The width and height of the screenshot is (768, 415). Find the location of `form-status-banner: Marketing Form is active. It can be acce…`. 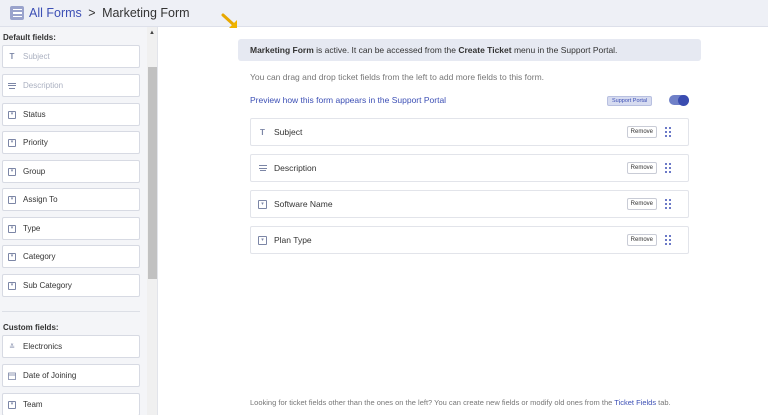

form-status-banner: Marketing Form is active. It can be acce… is located at coordinates (469, 50).